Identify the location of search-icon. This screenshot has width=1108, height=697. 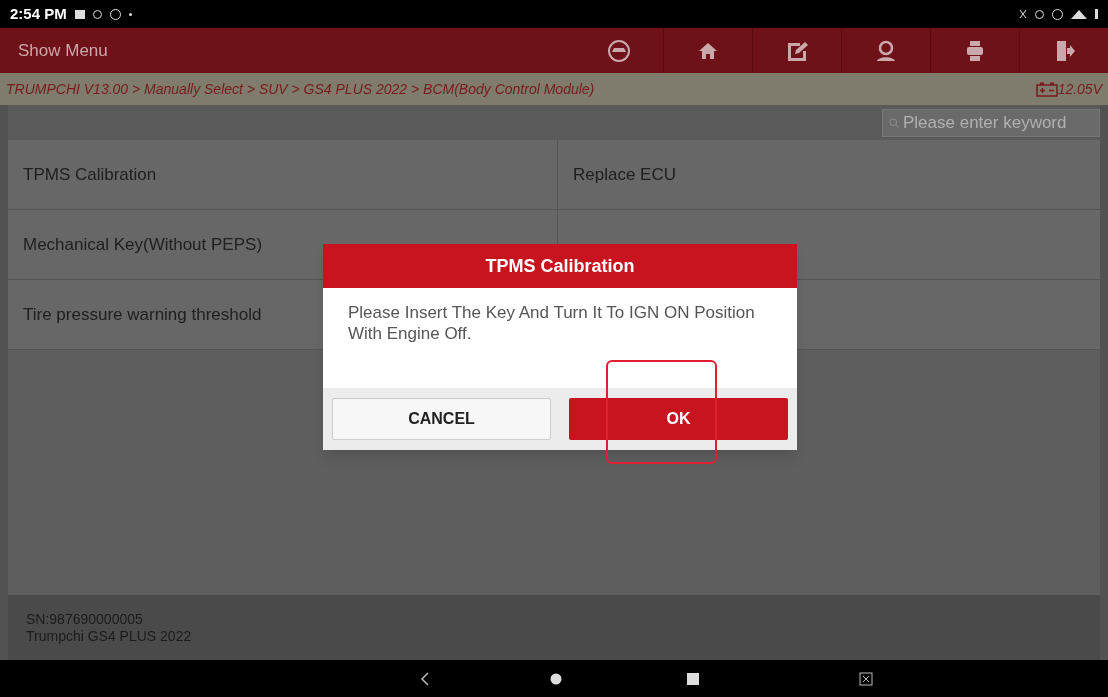
(894, 122).